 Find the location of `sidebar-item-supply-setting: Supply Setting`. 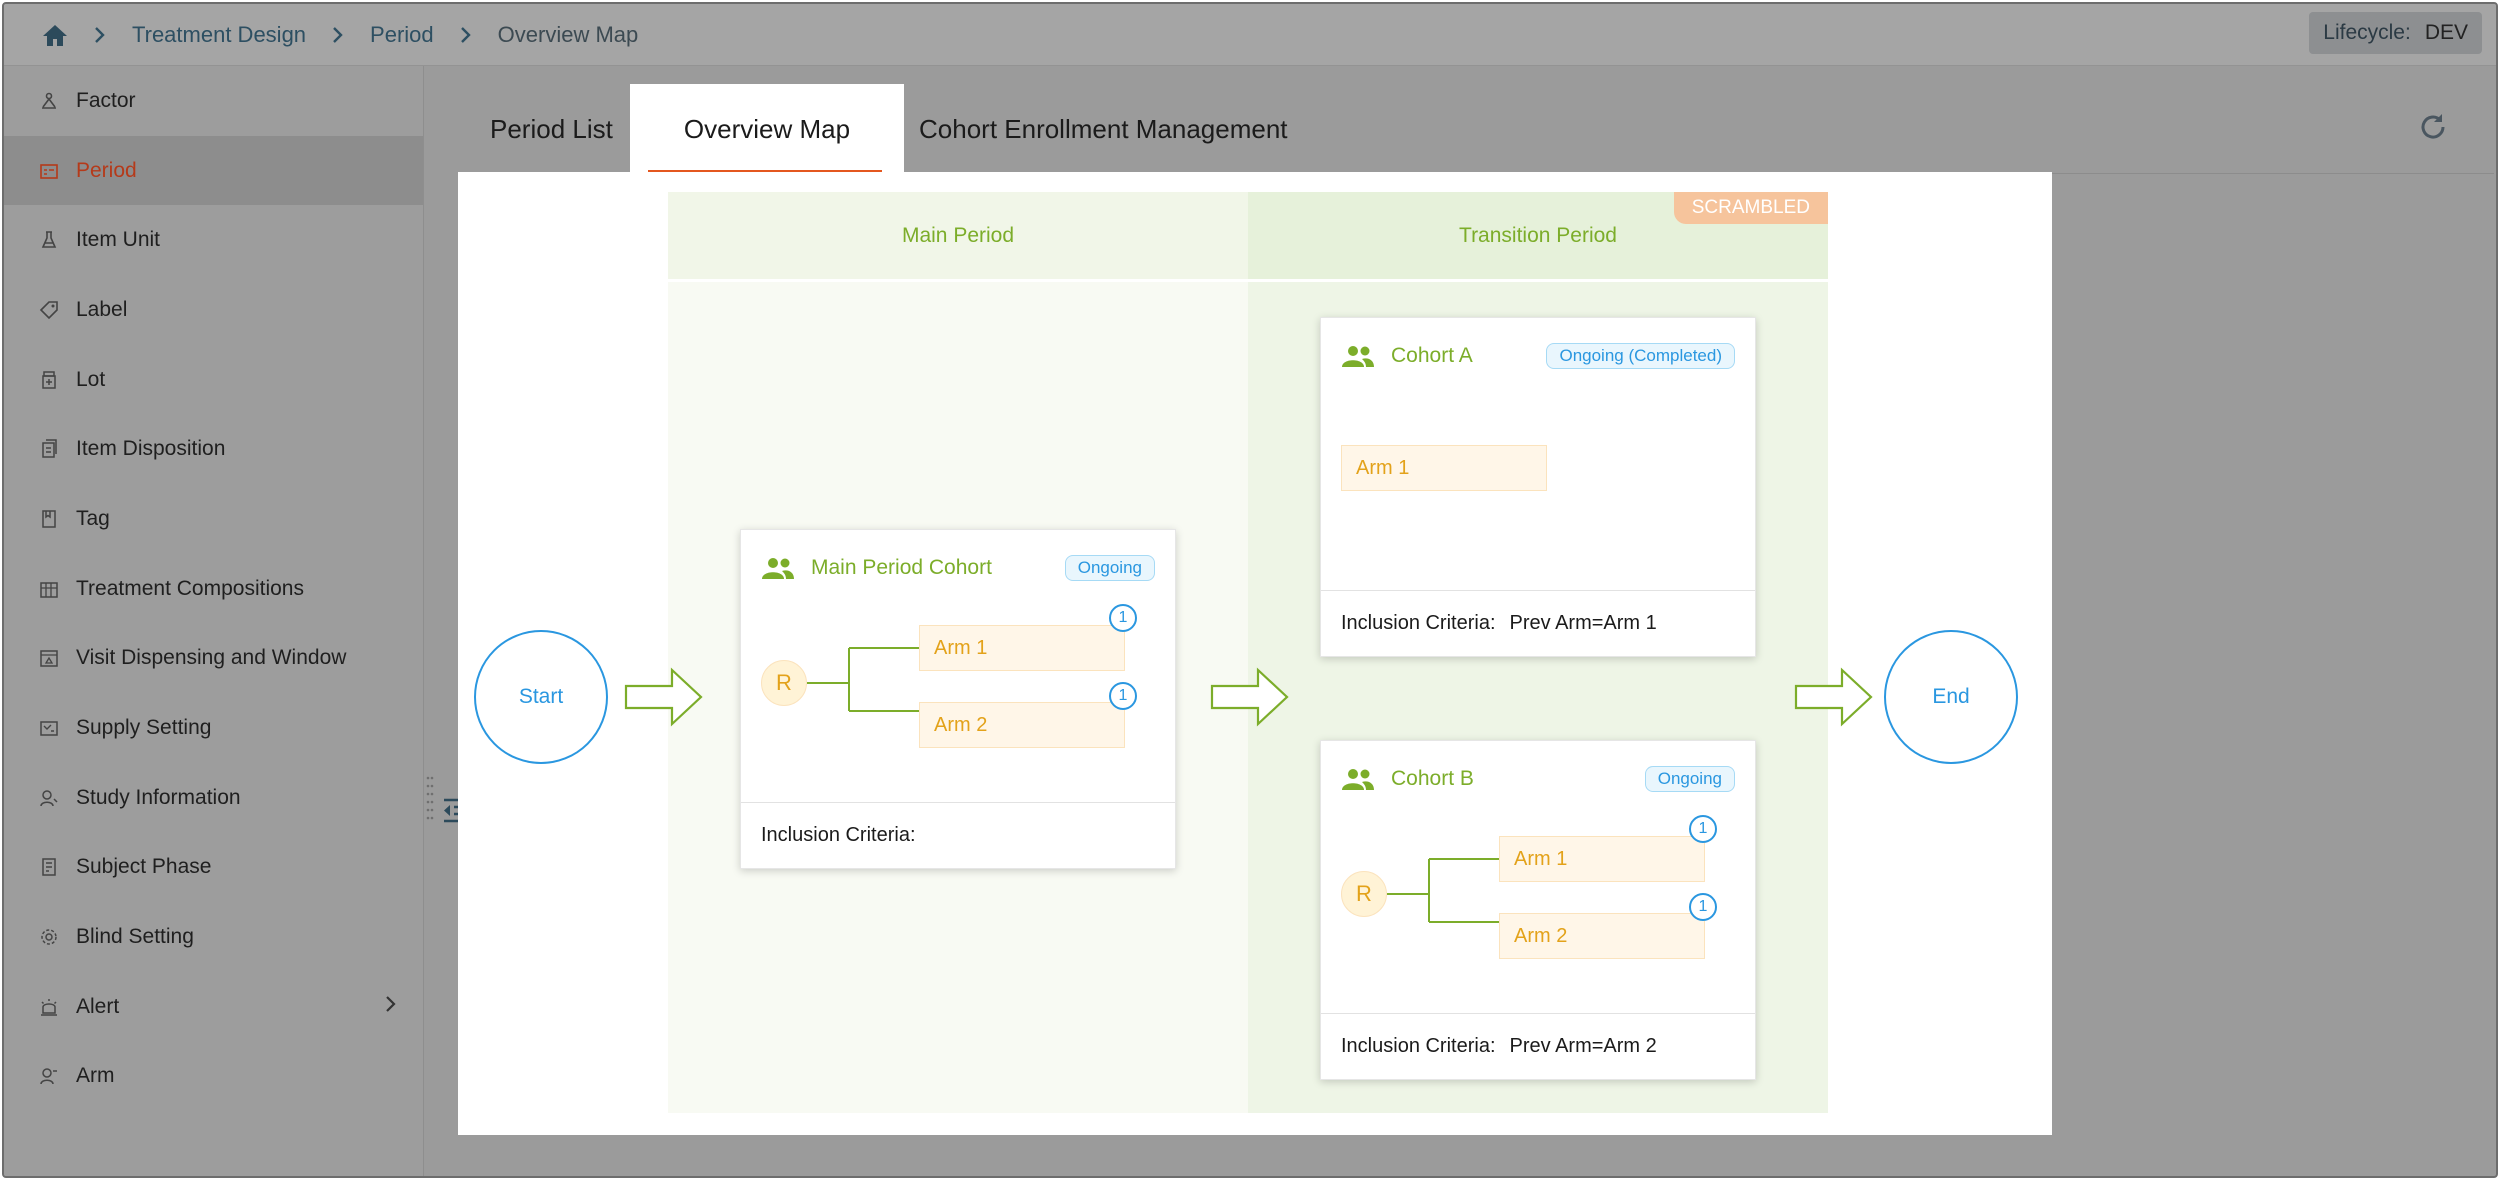

sidebar-item-supply-setting: Supply Setting is located at coordinates (213, 728).